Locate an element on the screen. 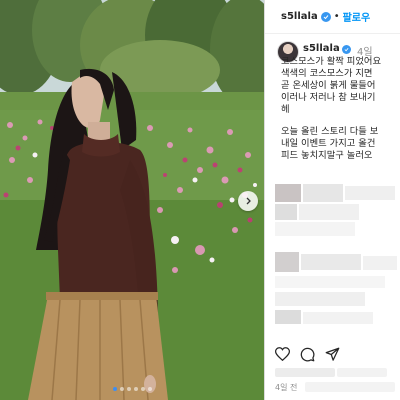 This screenshot has width=400, height=400. caption-username-text: s5llala is located at coordinates (321, 48).